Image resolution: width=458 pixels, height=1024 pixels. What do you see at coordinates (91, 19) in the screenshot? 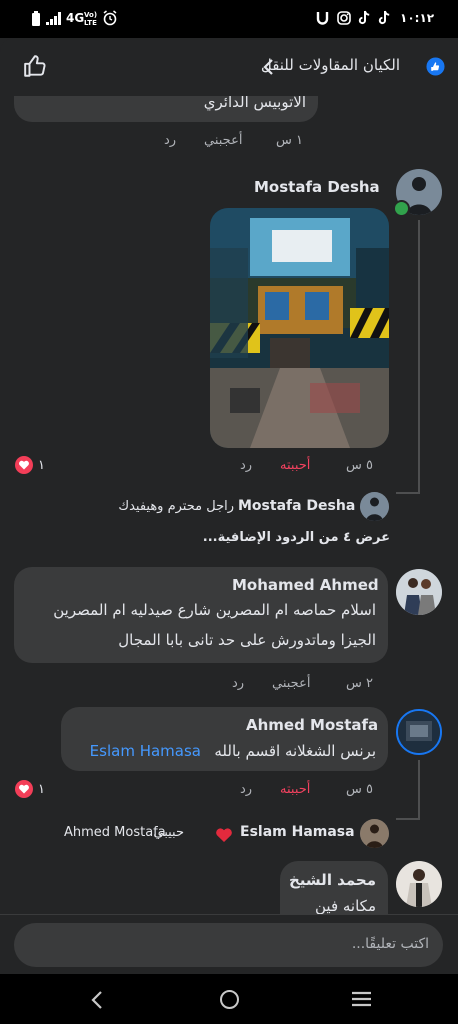
I see `volte-label: Vo) LTE` at bounding box center [91, 19].